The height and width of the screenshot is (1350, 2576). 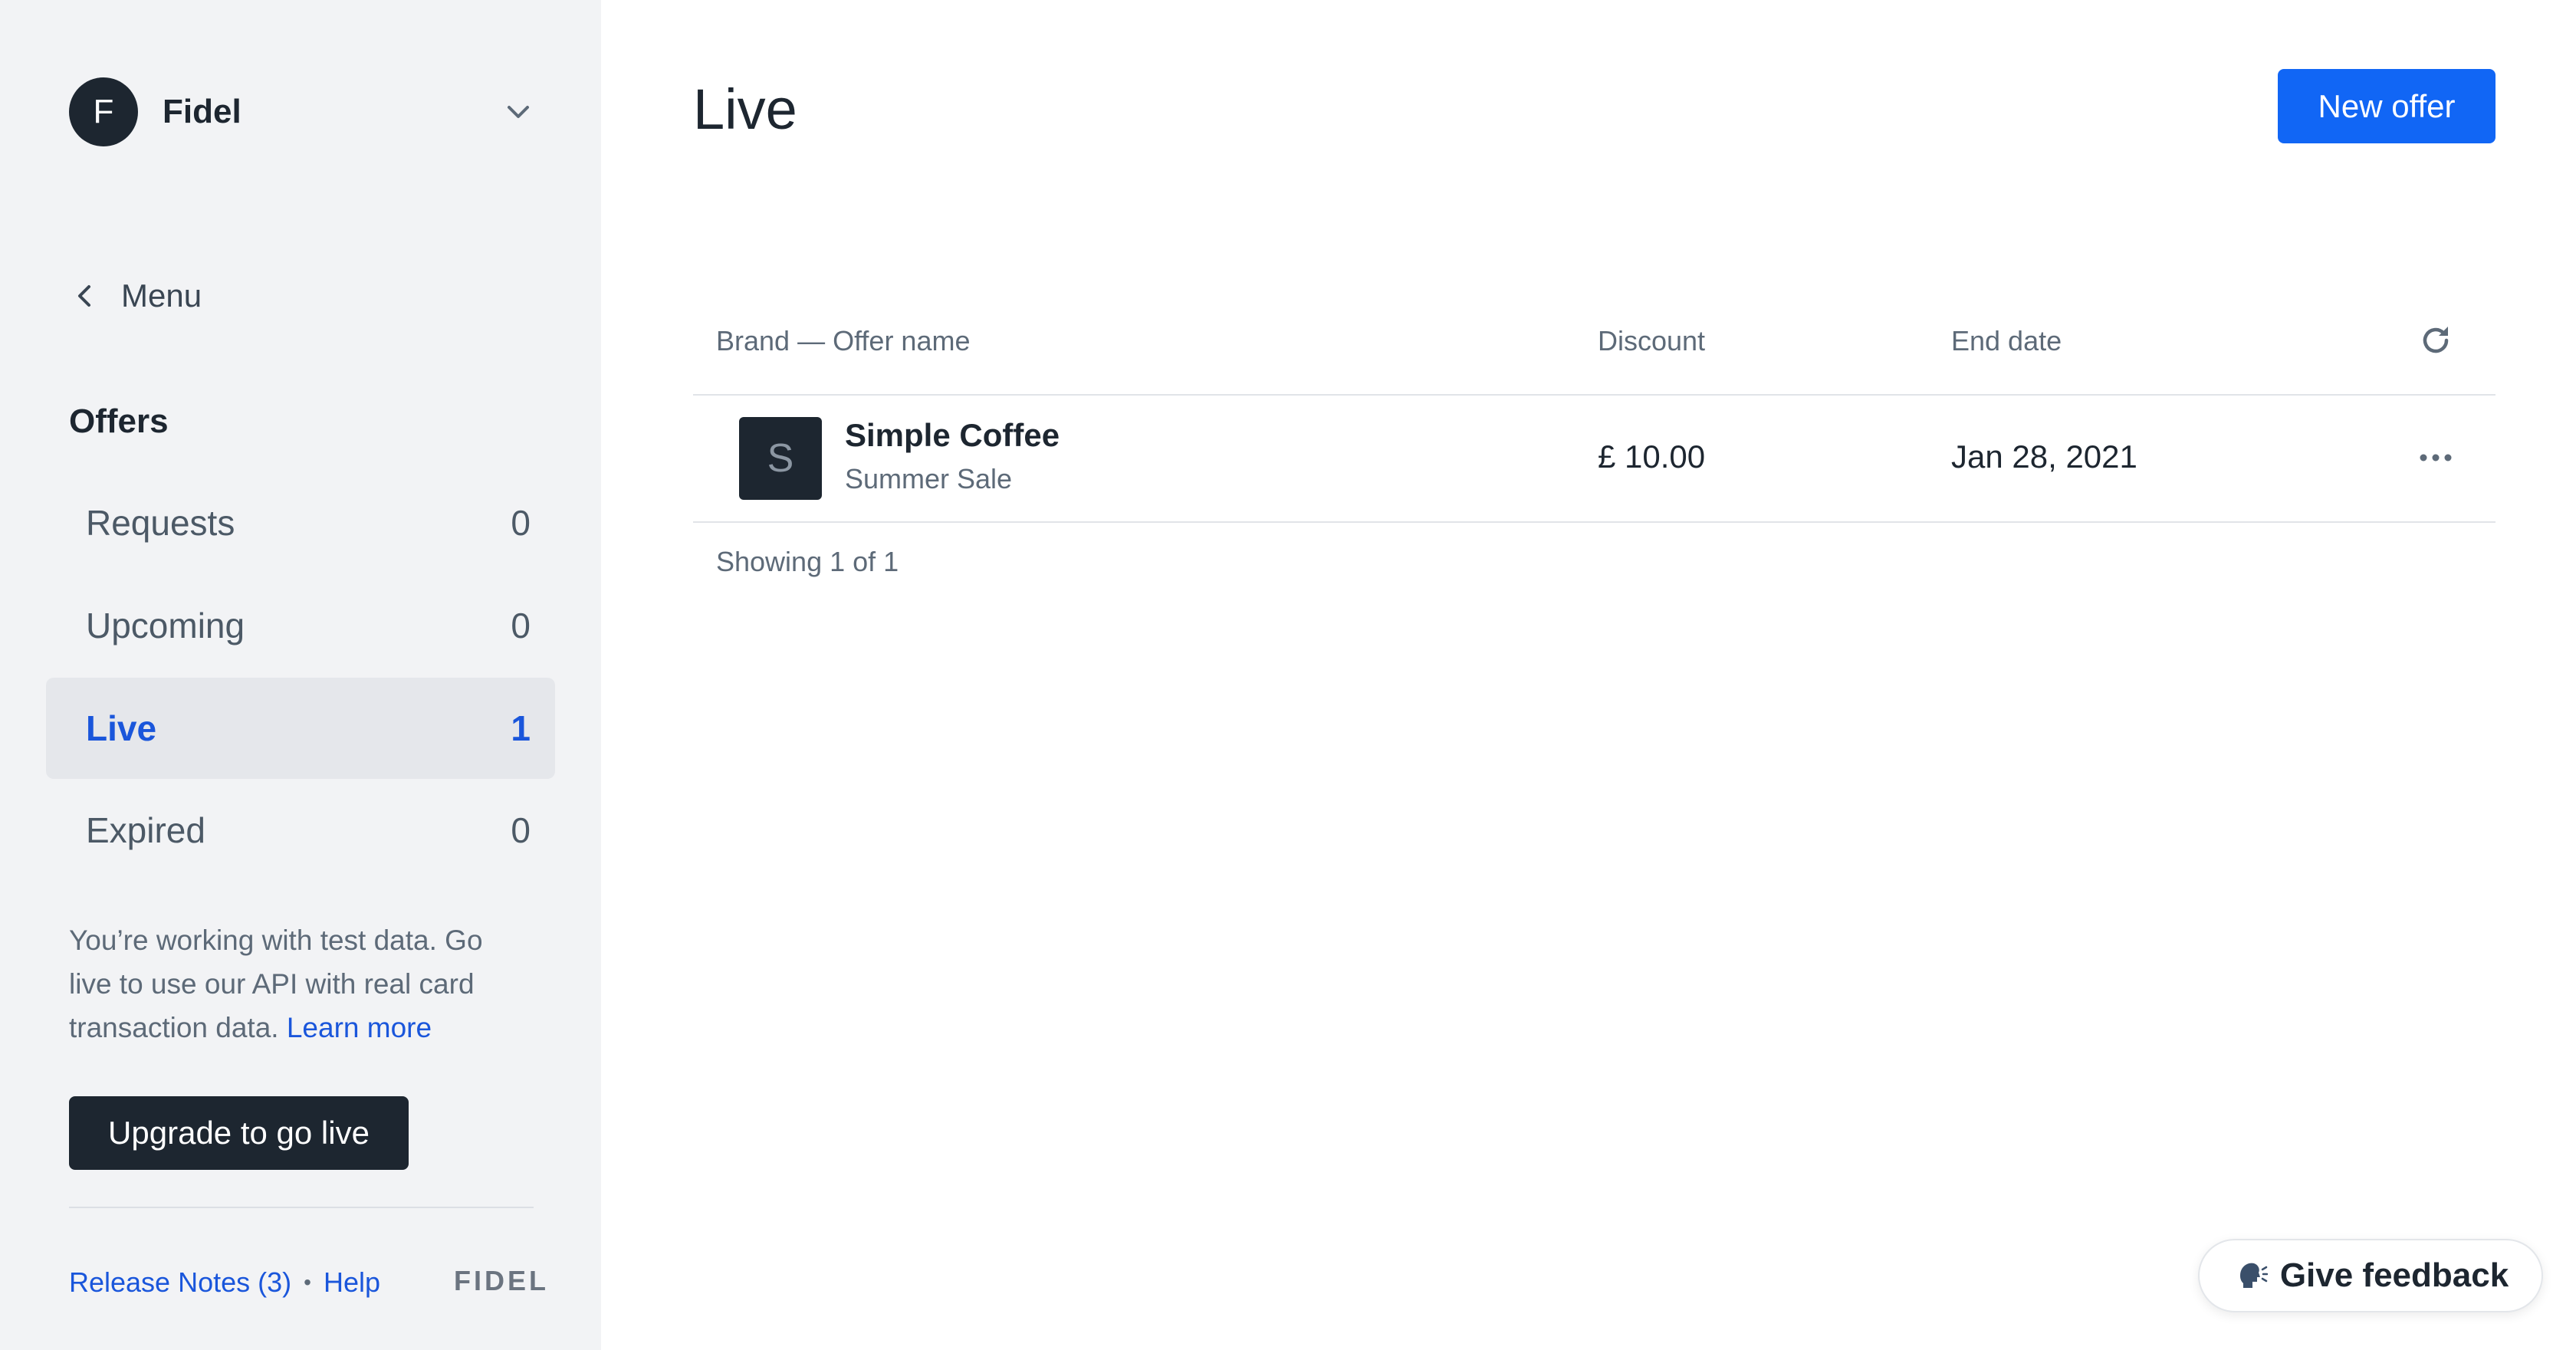 I want to click on brand-name: Simple Coffee, so click(x=952, y=435).